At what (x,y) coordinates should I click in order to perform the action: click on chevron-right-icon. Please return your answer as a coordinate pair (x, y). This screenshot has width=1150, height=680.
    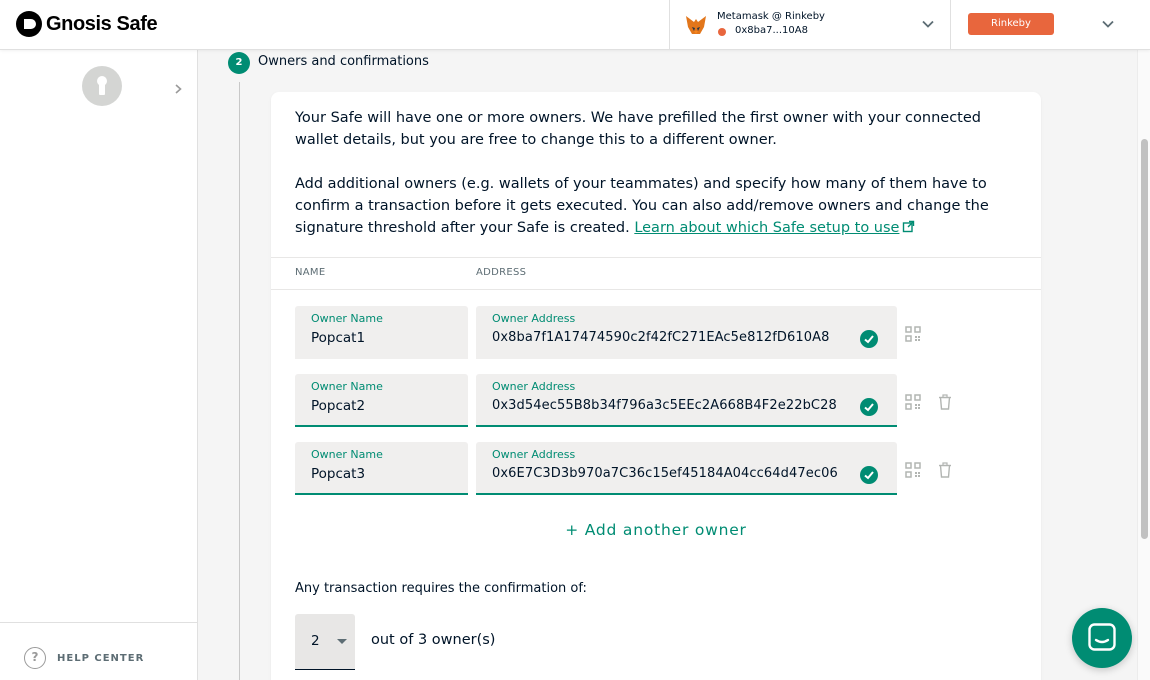
    Looking at the image, I should click on (178, 89).